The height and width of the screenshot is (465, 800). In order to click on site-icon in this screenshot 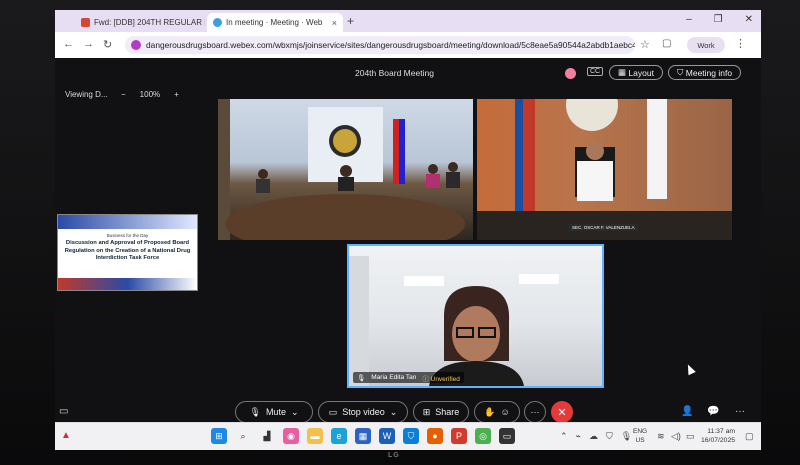, I will do `click(136, 45)`.